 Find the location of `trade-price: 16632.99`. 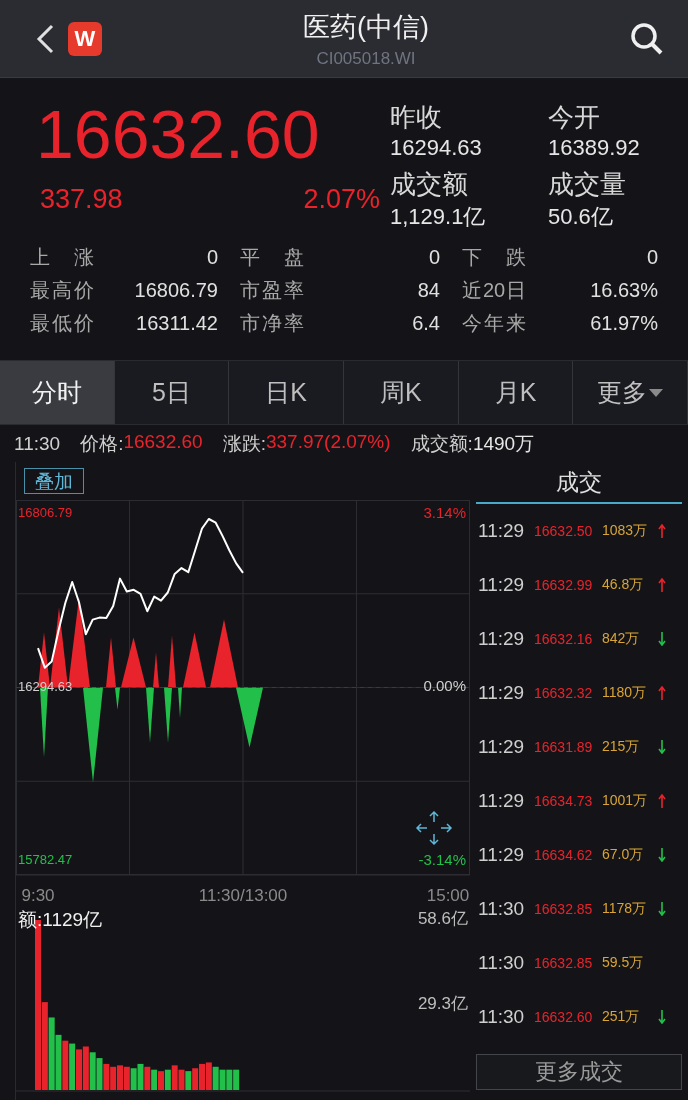

trade-price: 16632.99 is located at coordinates (564, 585).